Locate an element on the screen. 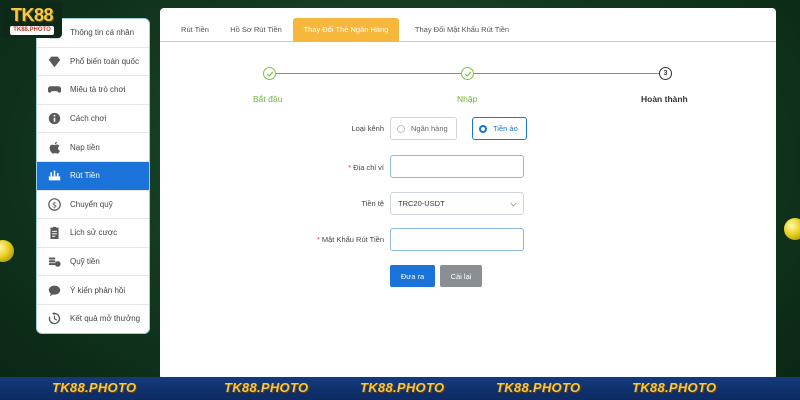  coins-icon is located at coordinates (54, 262).